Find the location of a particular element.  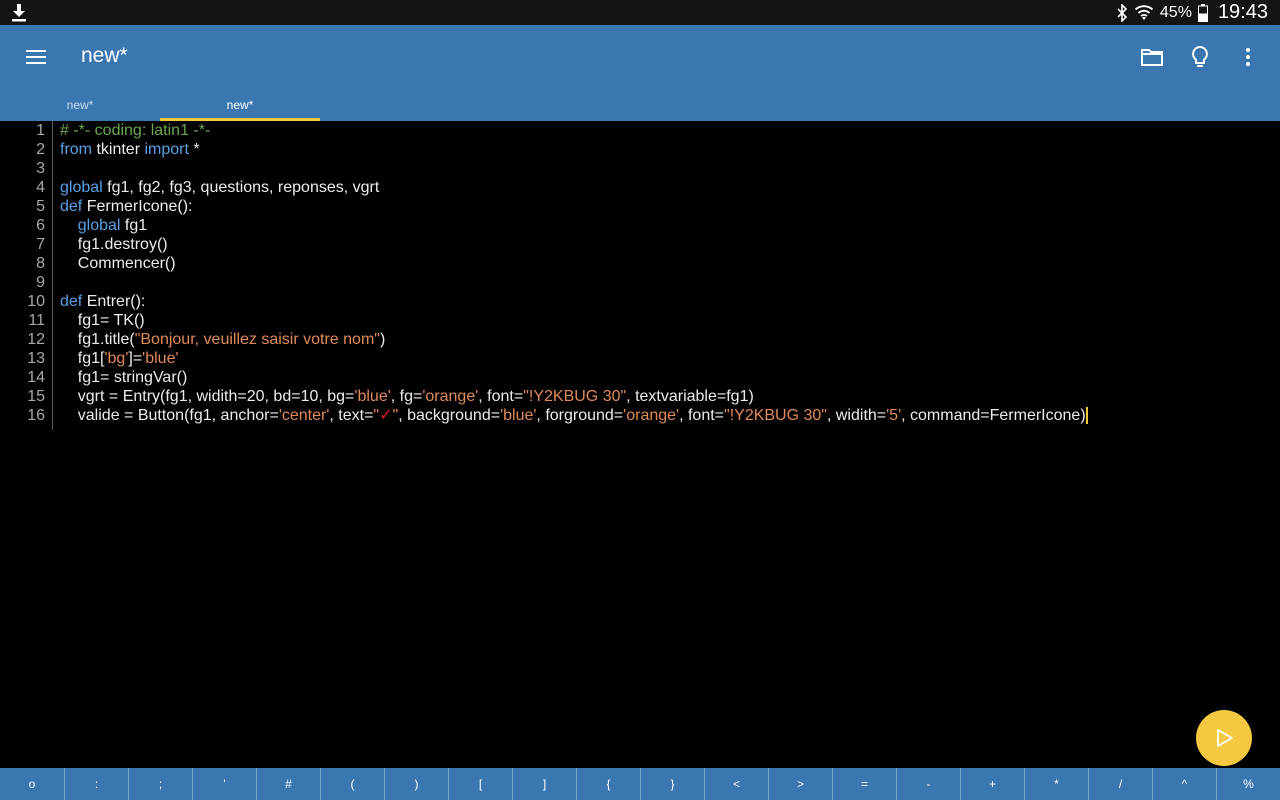

code-token: '5' is located at coordinates (894, 415).